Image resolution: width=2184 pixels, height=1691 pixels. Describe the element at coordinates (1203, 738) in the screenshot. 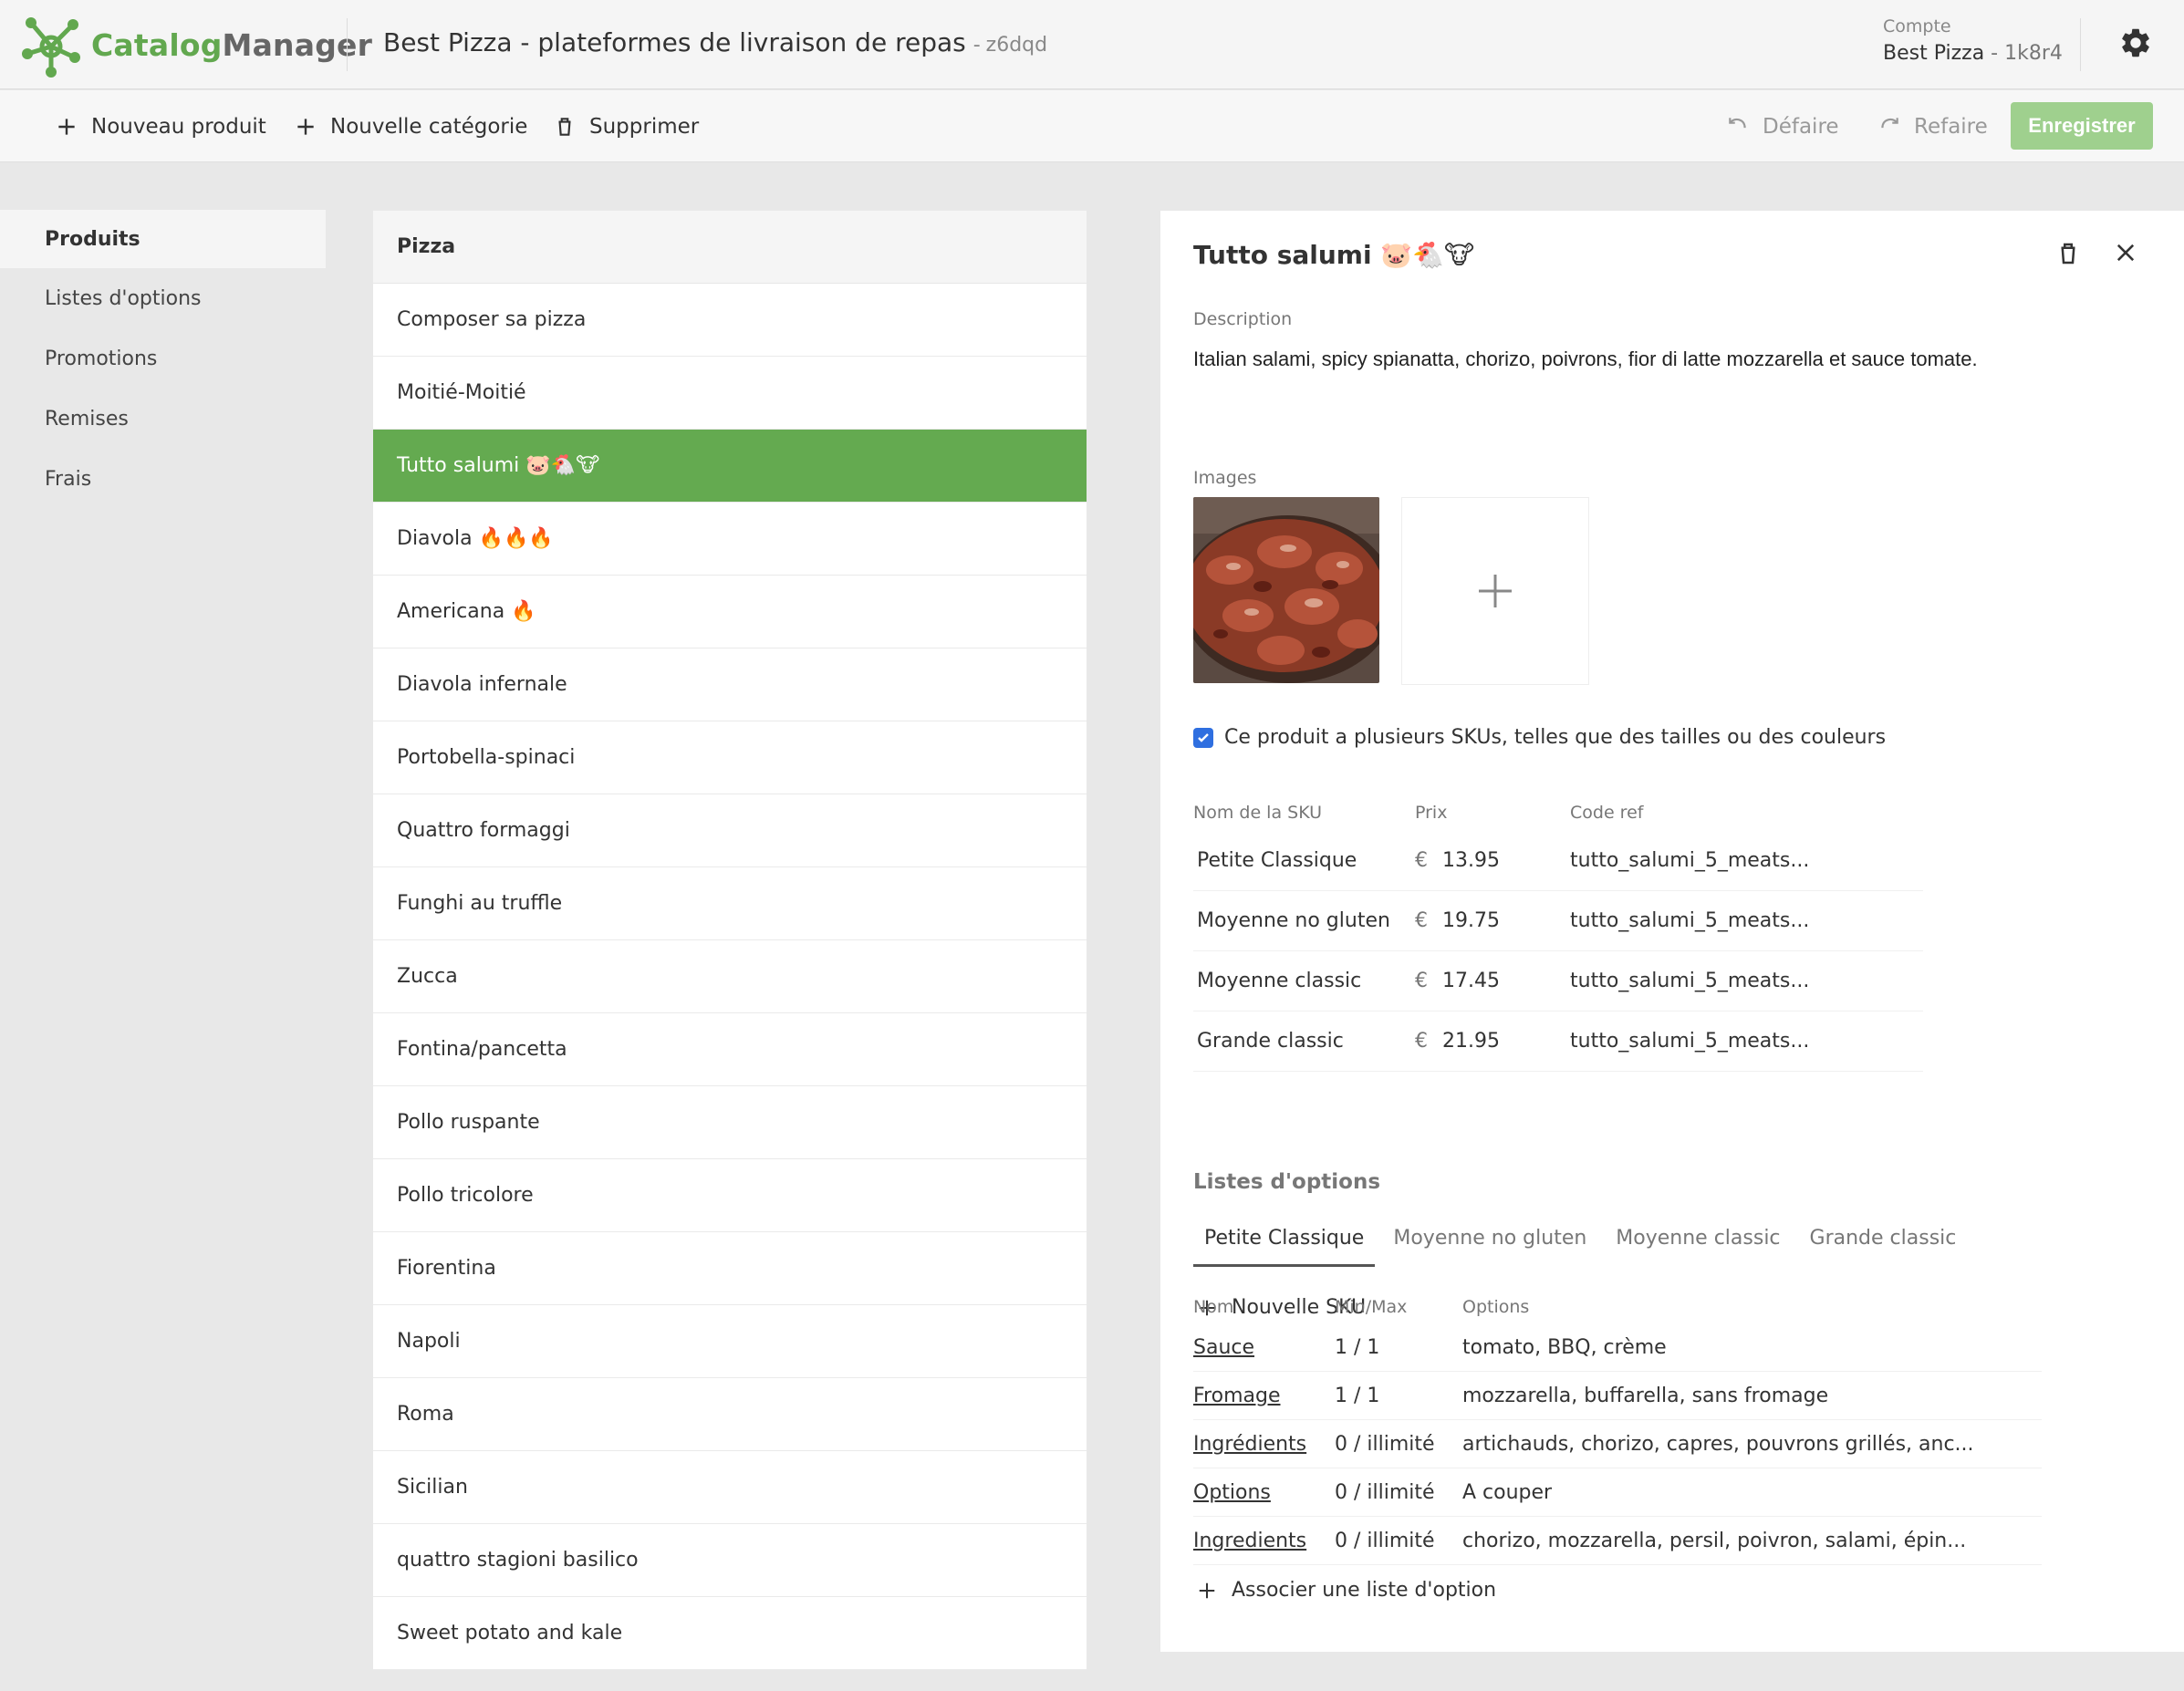

I see `checkbox-checked-icon` at that location.